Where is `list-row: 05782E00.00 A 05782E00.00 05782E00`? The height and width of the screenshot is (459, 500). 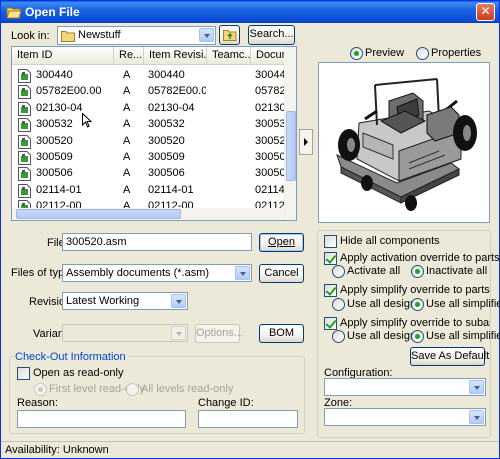
list-row: 05782E00.00 A 05782E00.00 05782E00 is located at coordinates (149, 92).